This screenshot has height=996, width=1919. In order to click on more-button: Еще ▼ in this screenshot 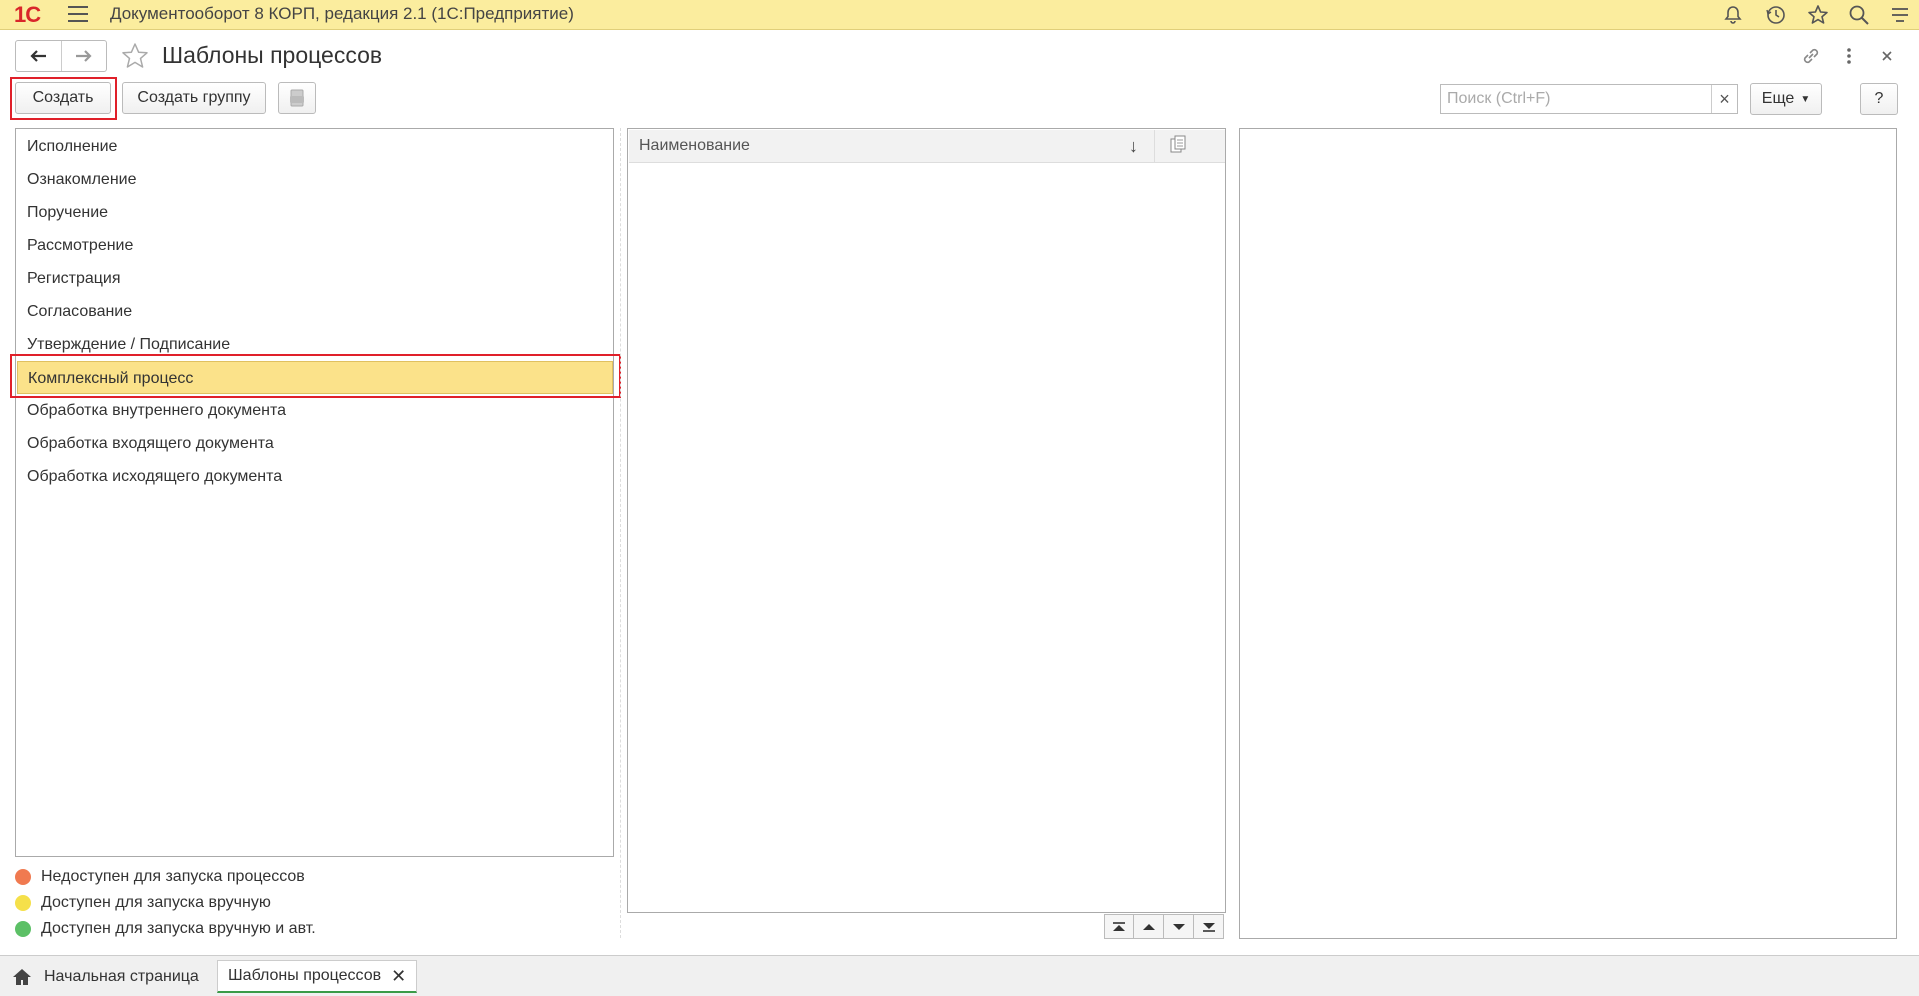, I will do `click(1786, 99)`.